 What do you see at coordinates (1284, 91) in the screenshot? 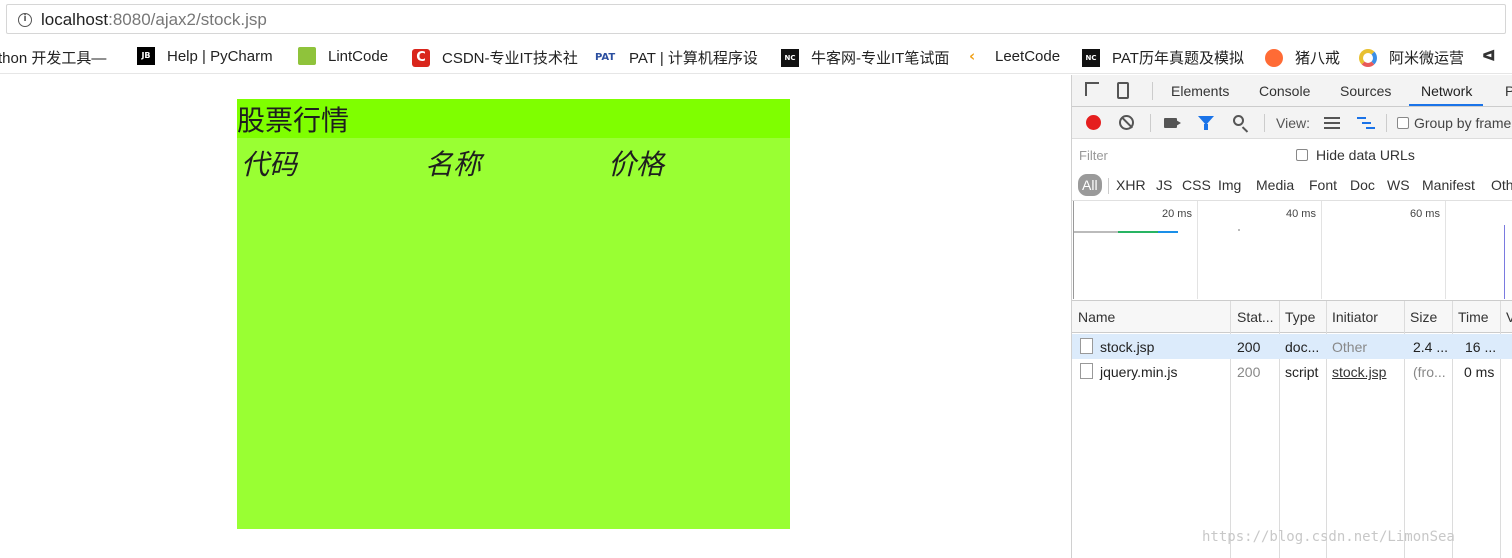
I see `tab-console: Console` at bounding box center [1284, 91].